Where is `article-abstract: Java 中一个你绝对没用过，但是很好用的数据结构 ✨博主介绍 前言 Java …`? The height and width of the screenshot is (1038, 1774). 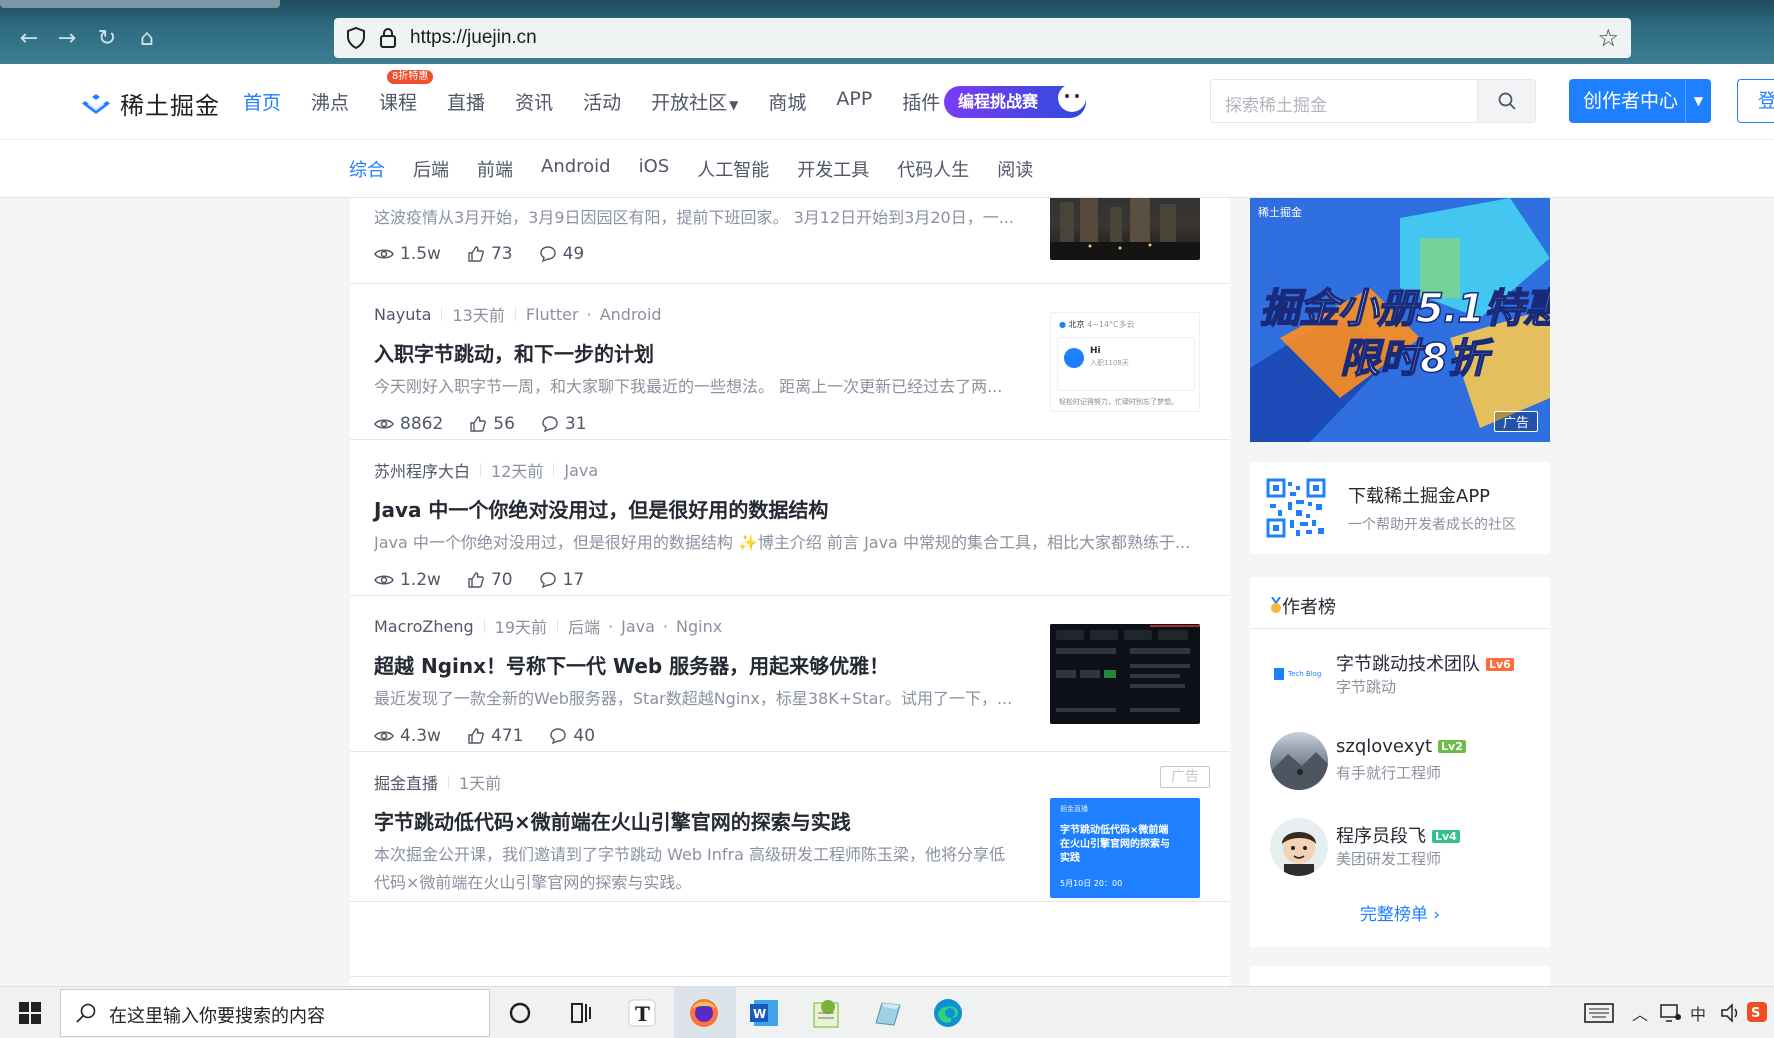 article-abstract: Java 中一个你绝对没用过，但是很好用的数据结构 ✨博主介绍 前言 Java … is located at coordinates (784, 543).